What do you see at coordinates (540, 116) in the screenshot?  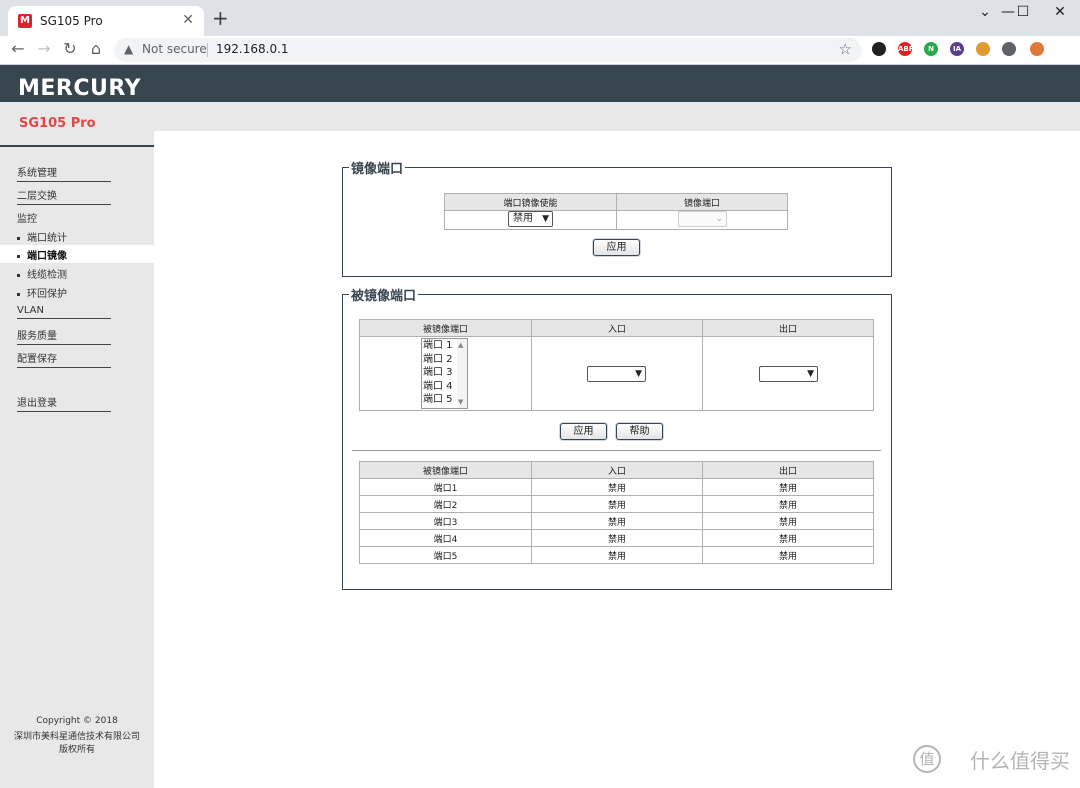 I see `model-bar` at bounding box center [540, 116].